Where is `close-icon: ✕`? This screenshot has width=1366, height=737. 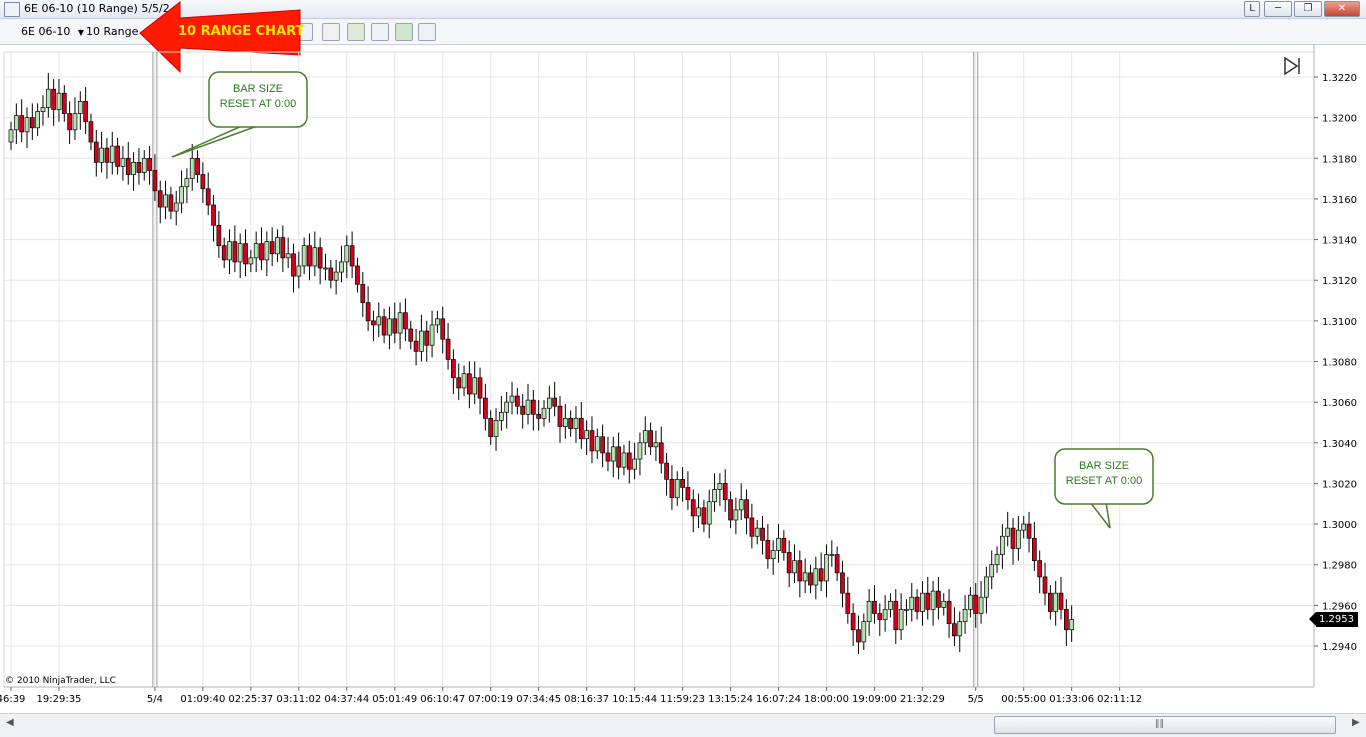 close-icon: ✕ is located at coordinates (1342, 9).